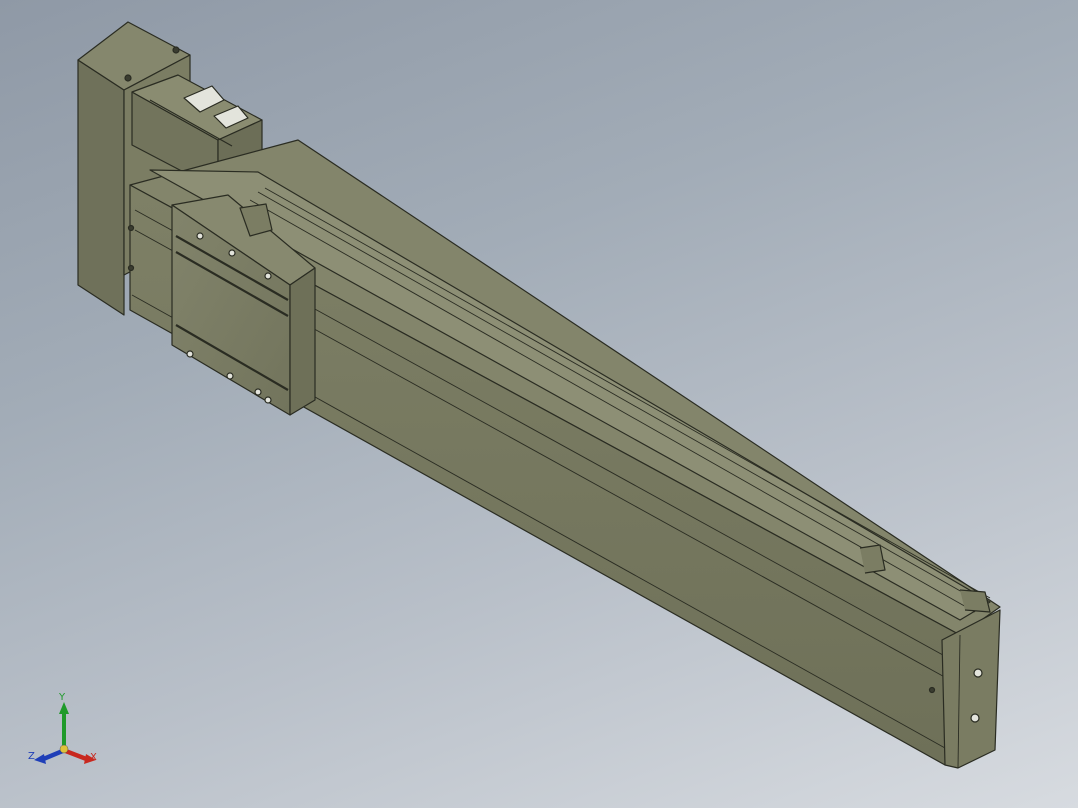 Image resolution: width=1078 pixels, height=808 pixels. I want to click on y-axis-label: Y, so click(62, 697).